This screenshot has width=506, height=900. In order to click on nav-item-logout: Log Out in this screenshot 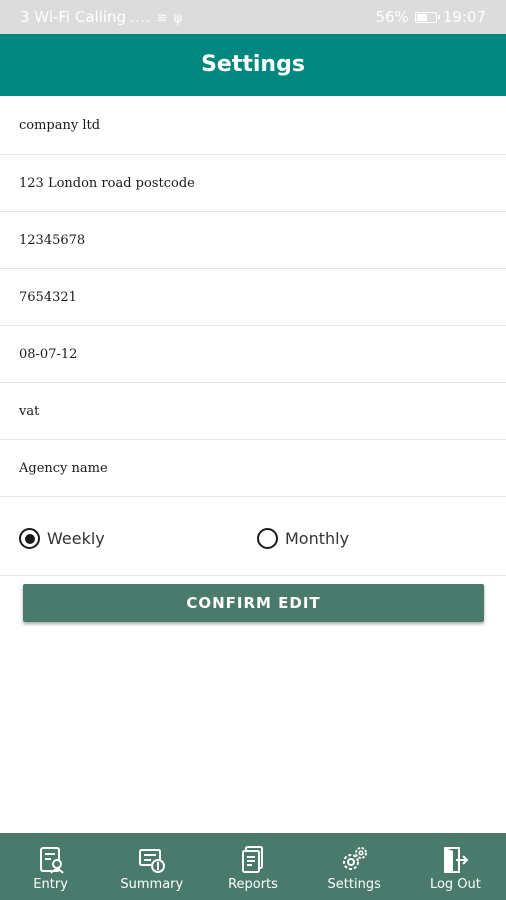, I will do `click(455, 866)`.